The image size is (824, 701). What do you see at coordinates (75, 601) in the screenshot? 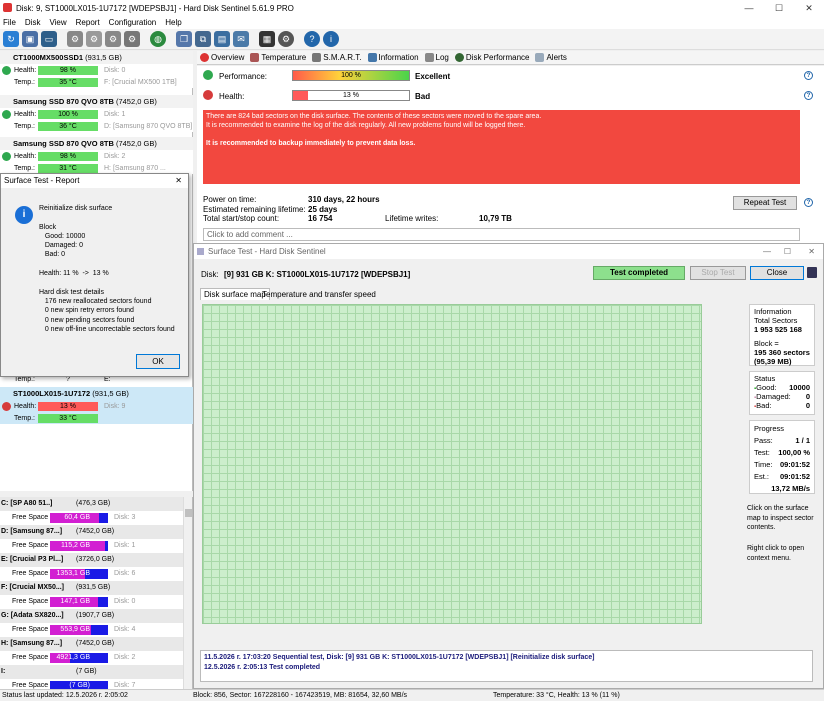
I see `free-space-value: 147,1 GB` at bounding box center [75, 601].